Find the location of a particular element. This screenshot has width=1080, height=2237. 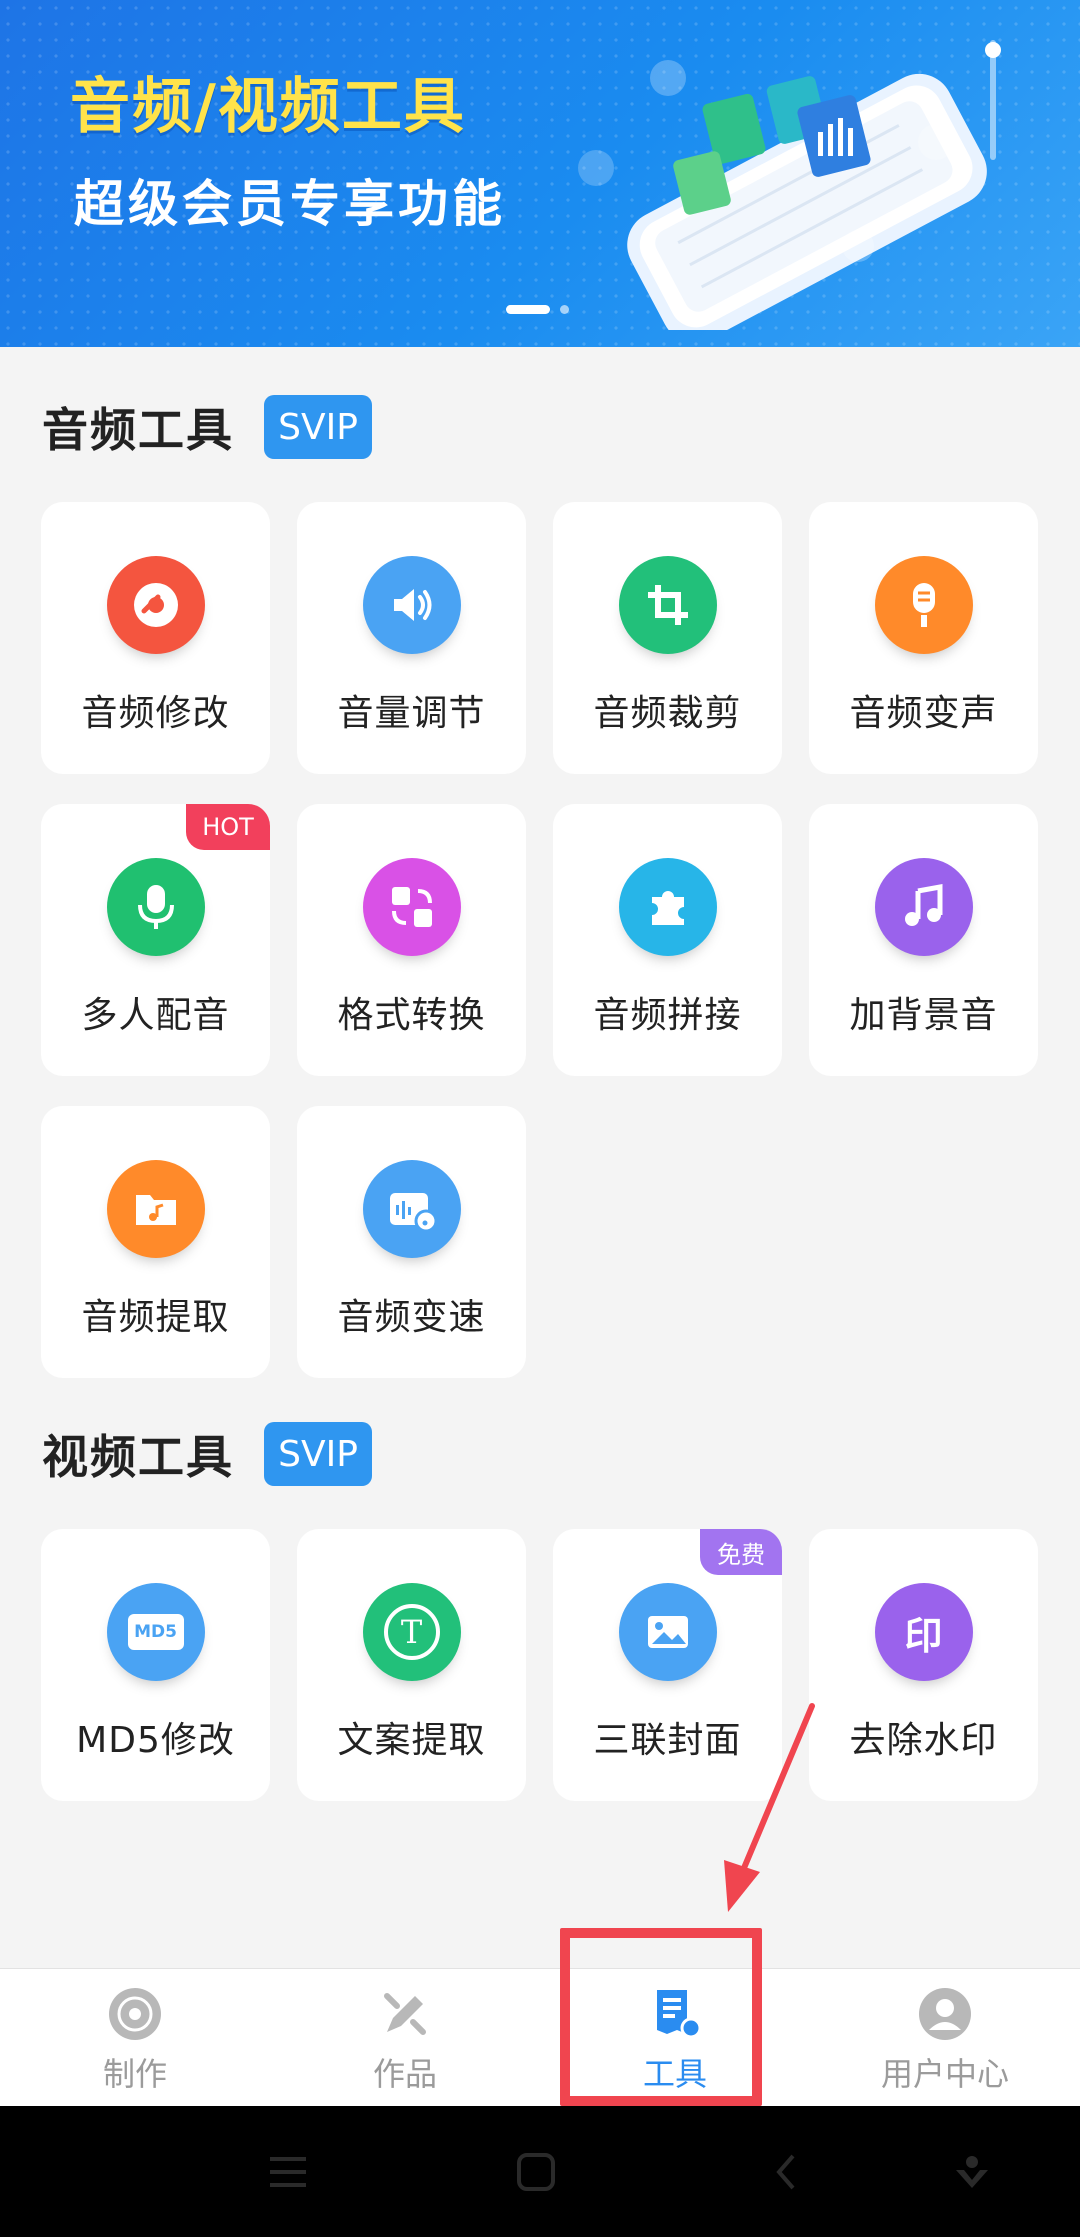

nav-tab-user-center: 用户中心 is located at coordinates (945, 2038).